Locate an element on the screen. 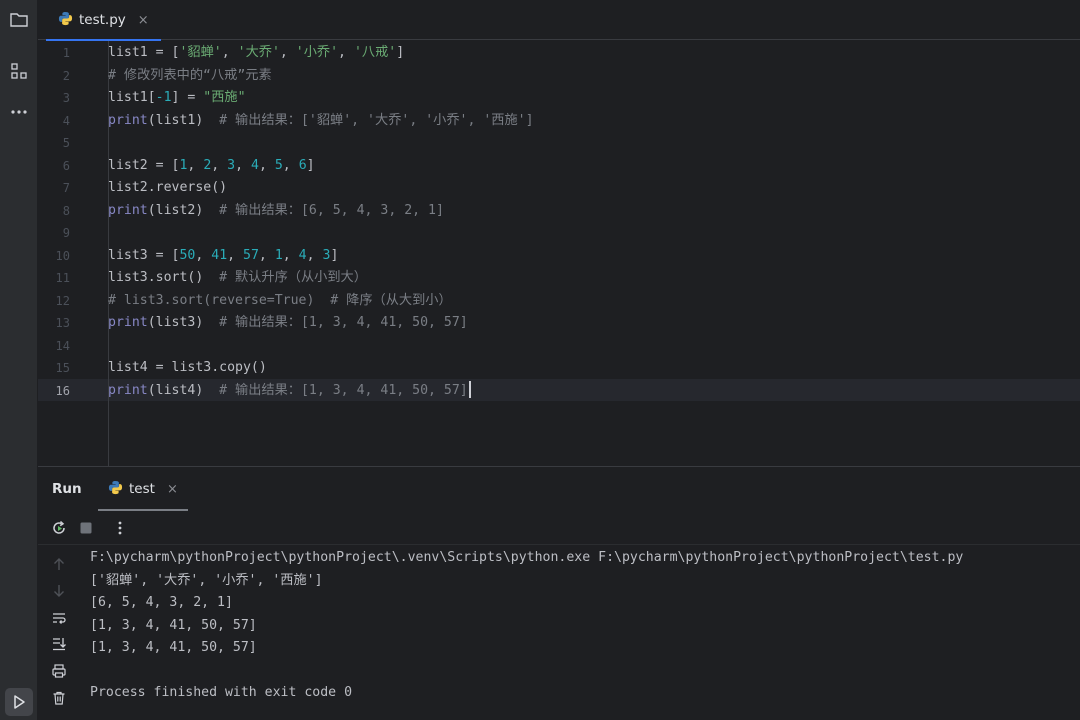 Image resolution: width=1080 pixels, height=720 pixels. editor-tab-label: test.py is located at coordinates (102, 20).